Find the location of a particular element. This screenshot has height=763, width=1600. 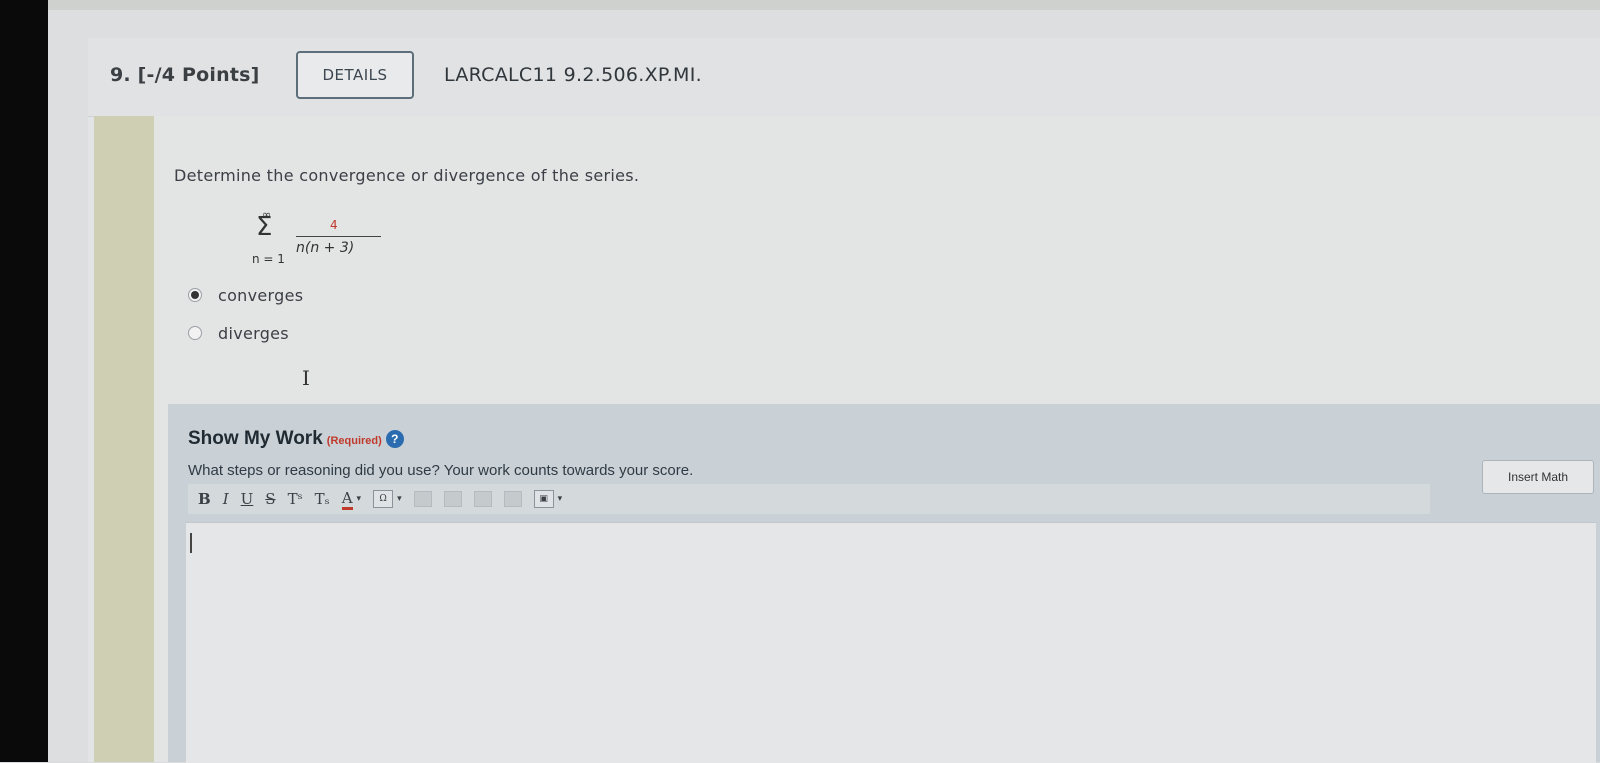

numbered-list-icon is located at coordinates (512, 499).